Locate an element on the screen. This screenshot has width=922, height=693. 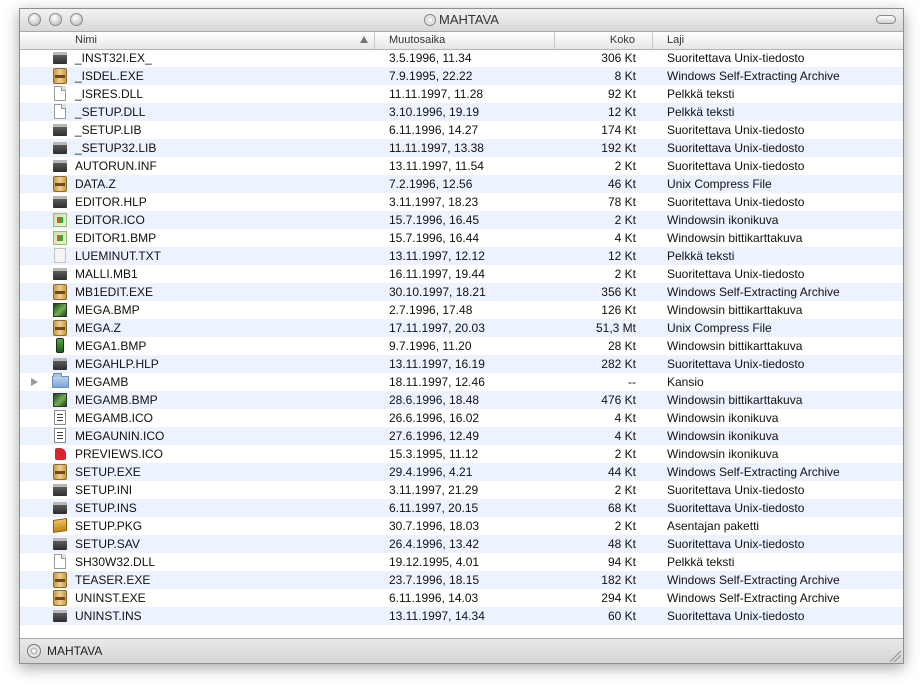
toolbar-toggle-button is located at coordinates (886, 19).